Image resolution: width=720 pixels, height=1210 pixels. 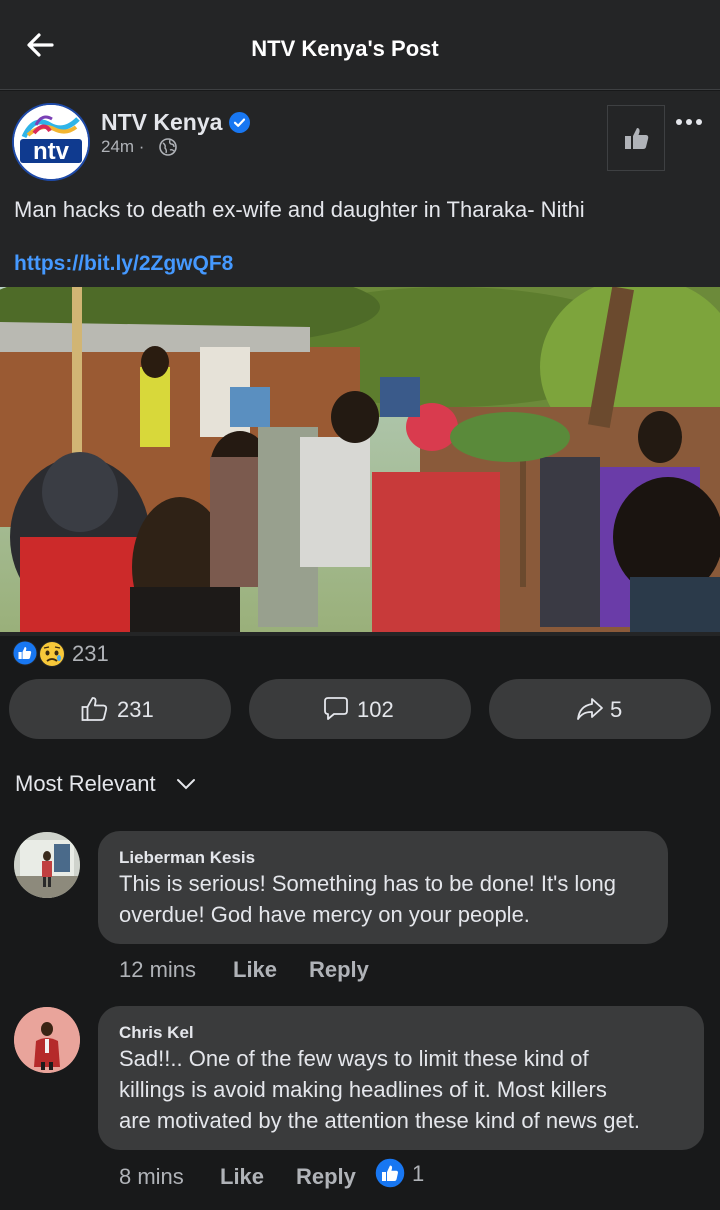 I want to click on share-icon, so click(x=590, y=709).